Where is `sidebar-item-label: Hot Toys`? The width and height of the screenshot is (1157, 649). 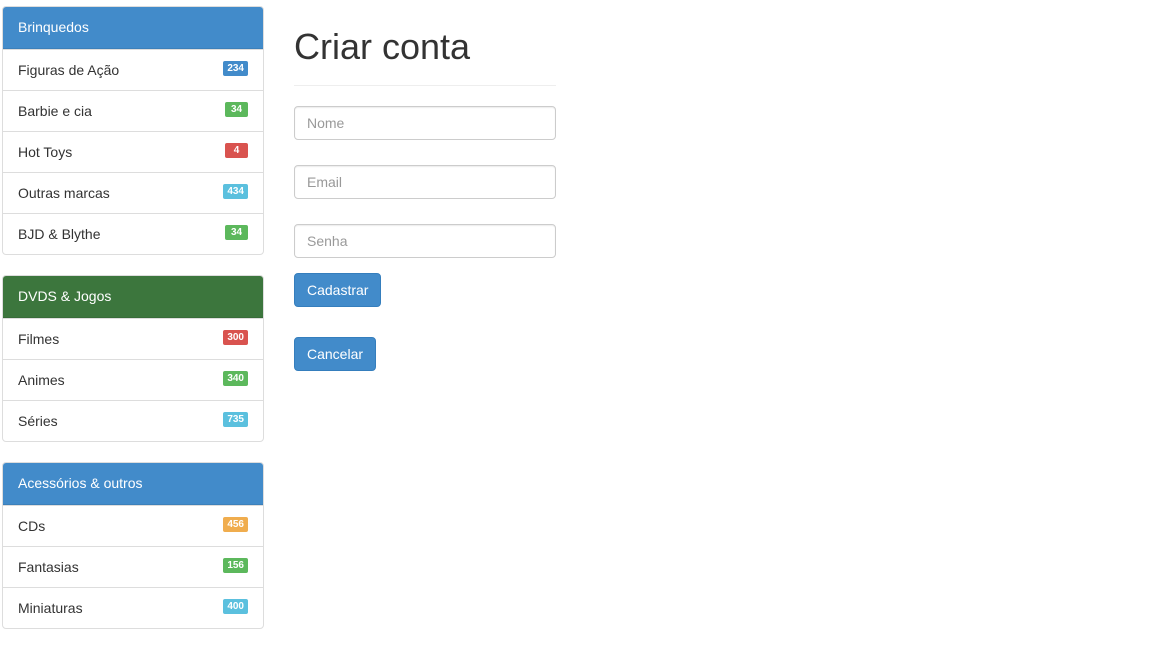
sidebar-item-label: Hot Toys is located at coordinates (45, 152).